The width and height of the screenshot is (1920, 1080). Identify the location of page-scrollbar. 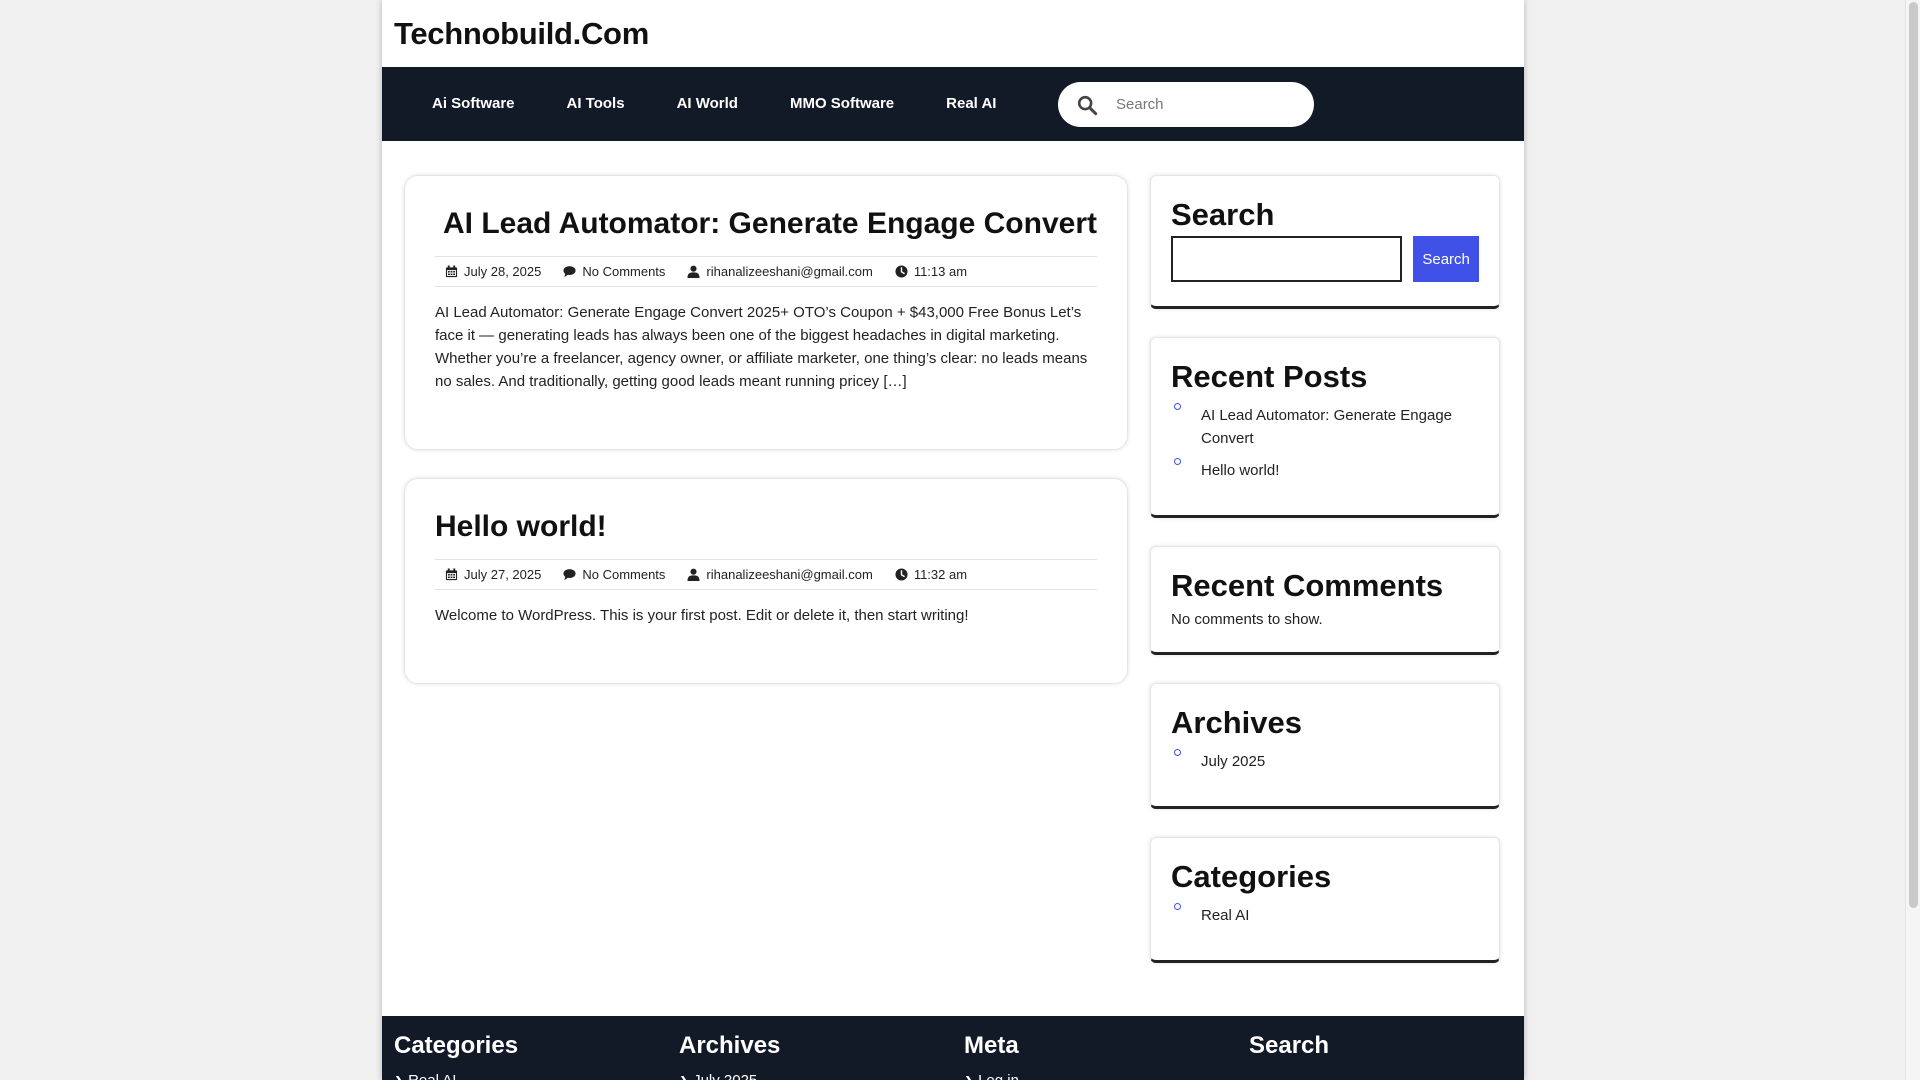
(1912, 540).